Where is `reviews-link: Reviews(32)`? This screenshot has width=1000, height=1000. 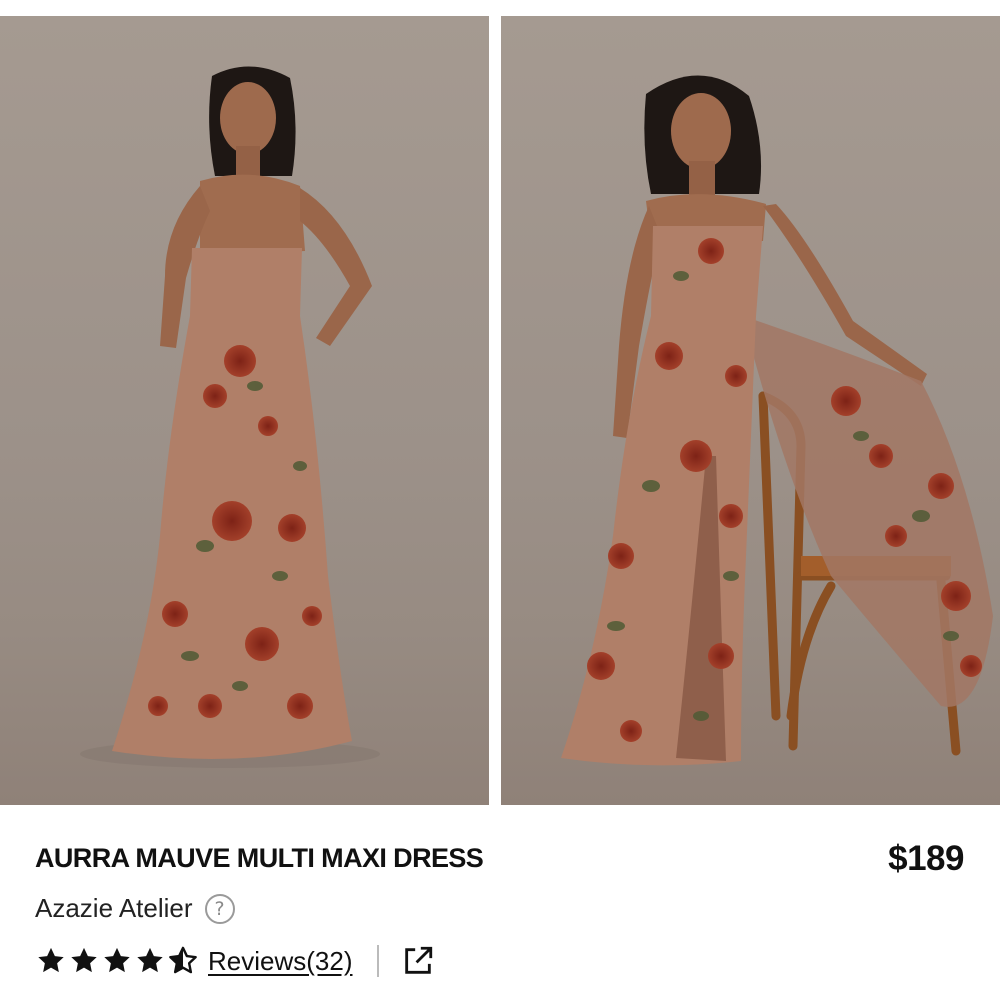
reviews-link: Reviews(32) is located at coordinates (280, 961).